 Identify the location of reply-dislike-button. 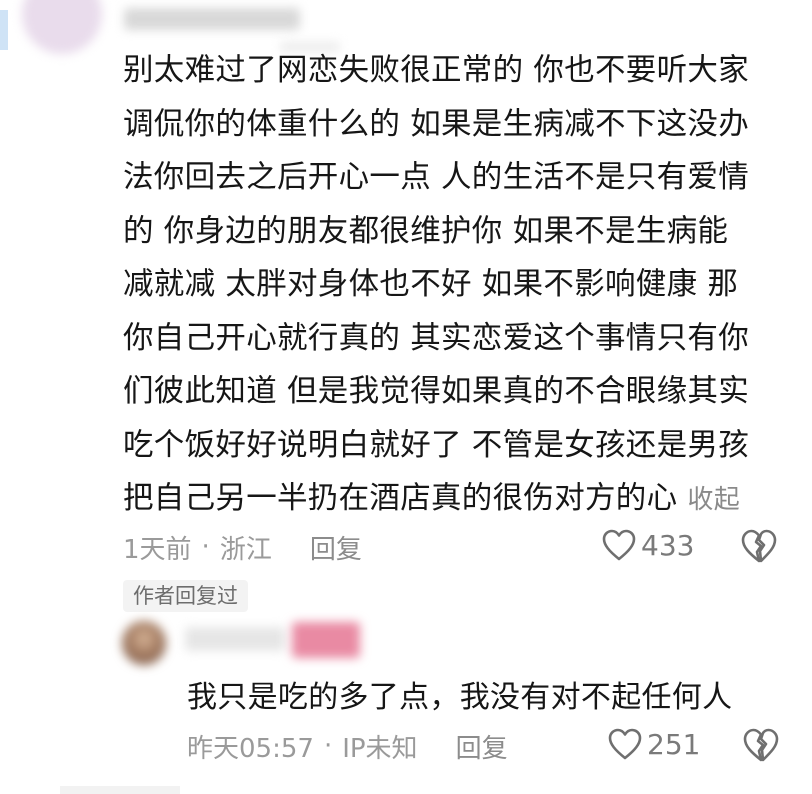
(761, 747).